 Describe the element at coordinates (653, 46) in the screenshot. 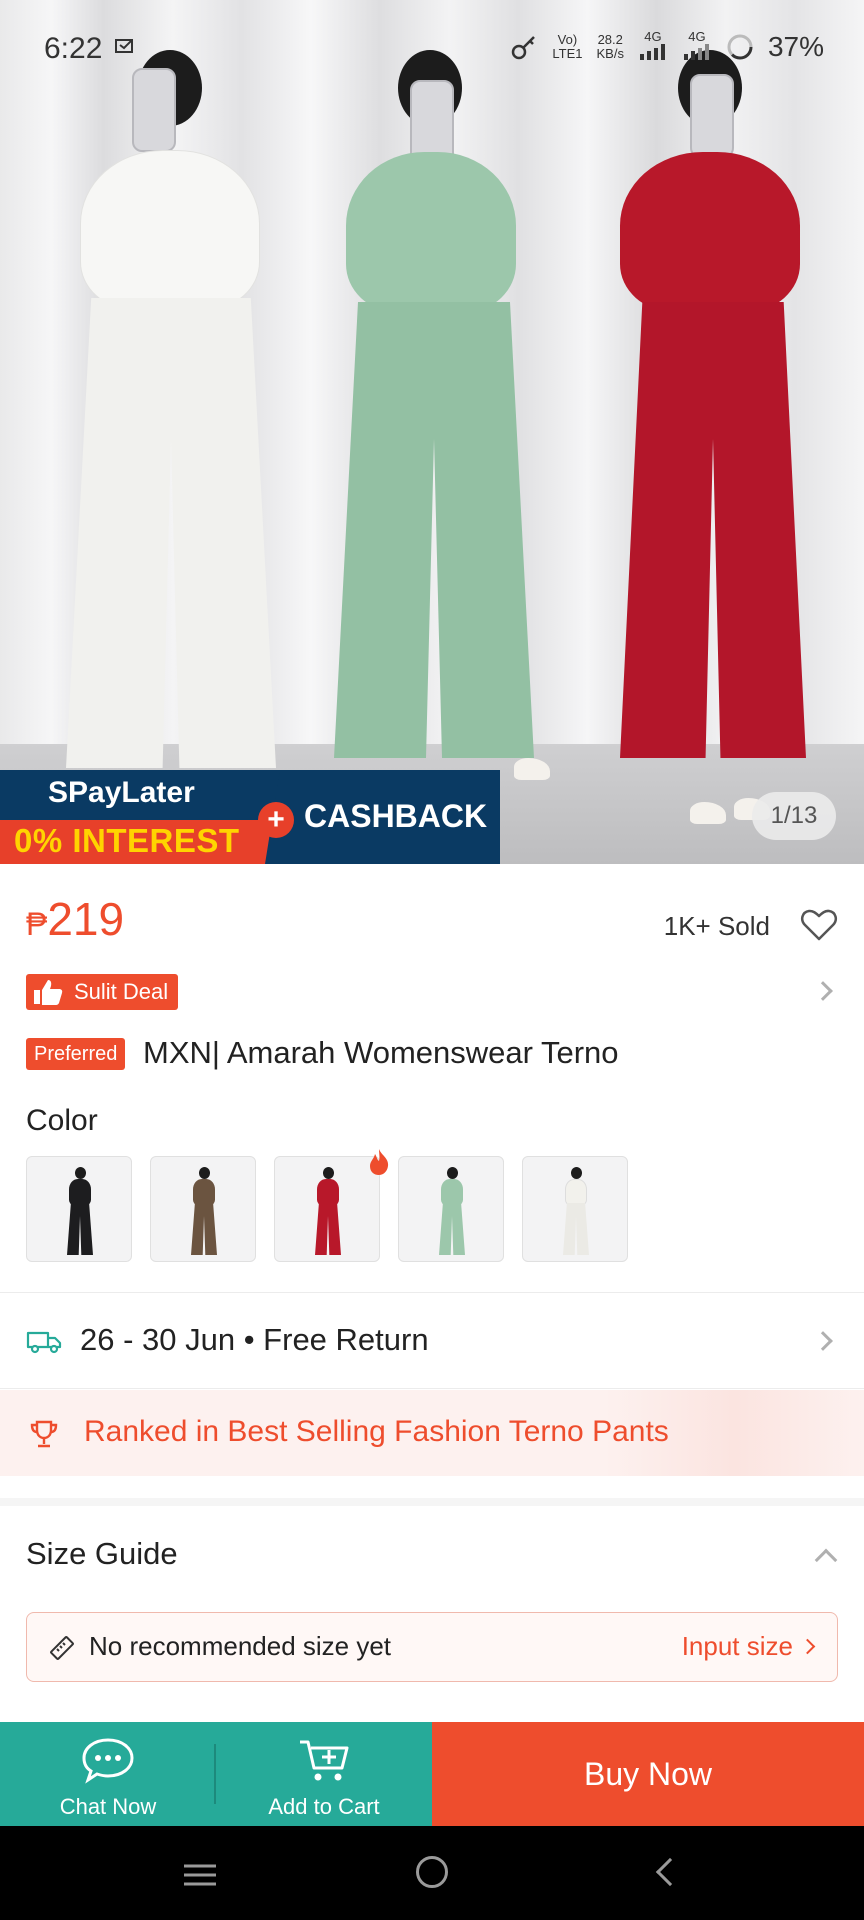

I see `signal-1: 4G` at that location.